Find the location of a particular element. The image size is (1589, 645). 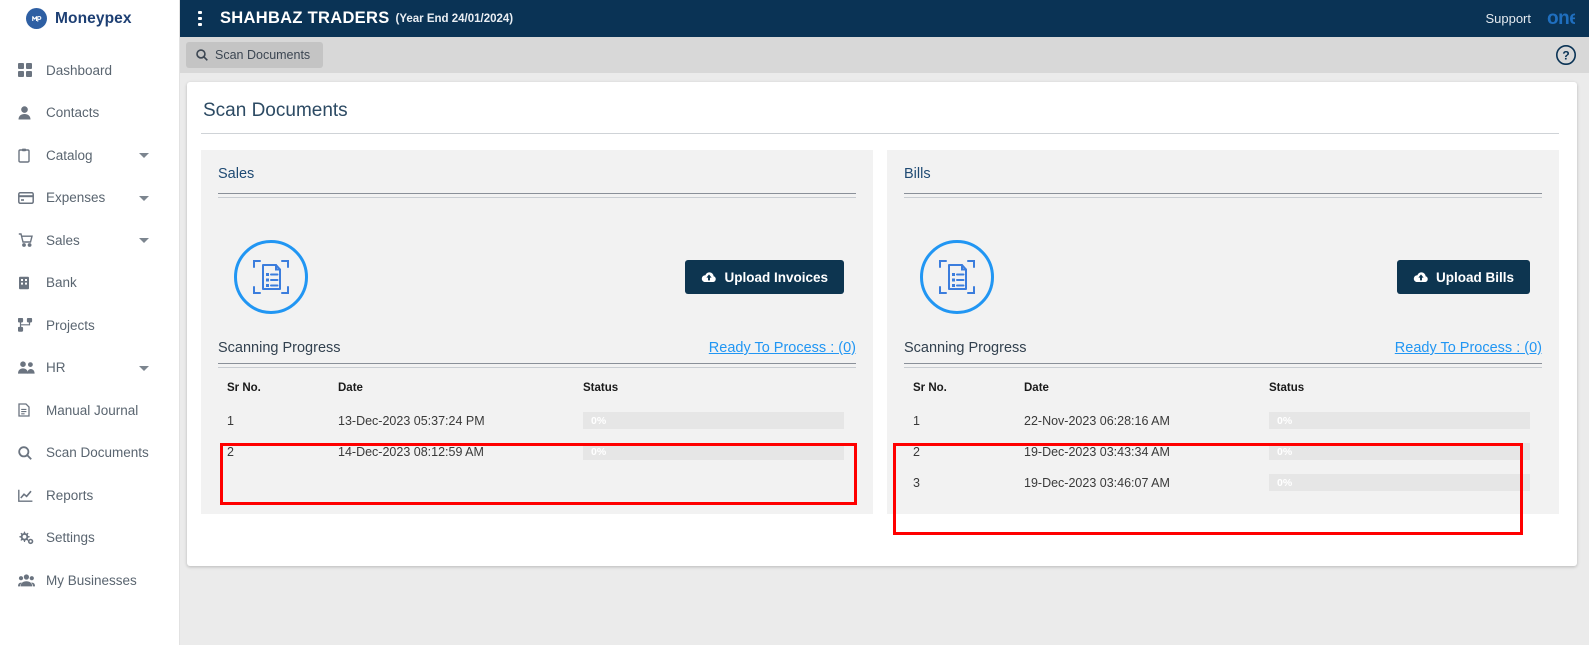

company-name: SHAHBAZ TRADERS is located at coordinates (305, 18).